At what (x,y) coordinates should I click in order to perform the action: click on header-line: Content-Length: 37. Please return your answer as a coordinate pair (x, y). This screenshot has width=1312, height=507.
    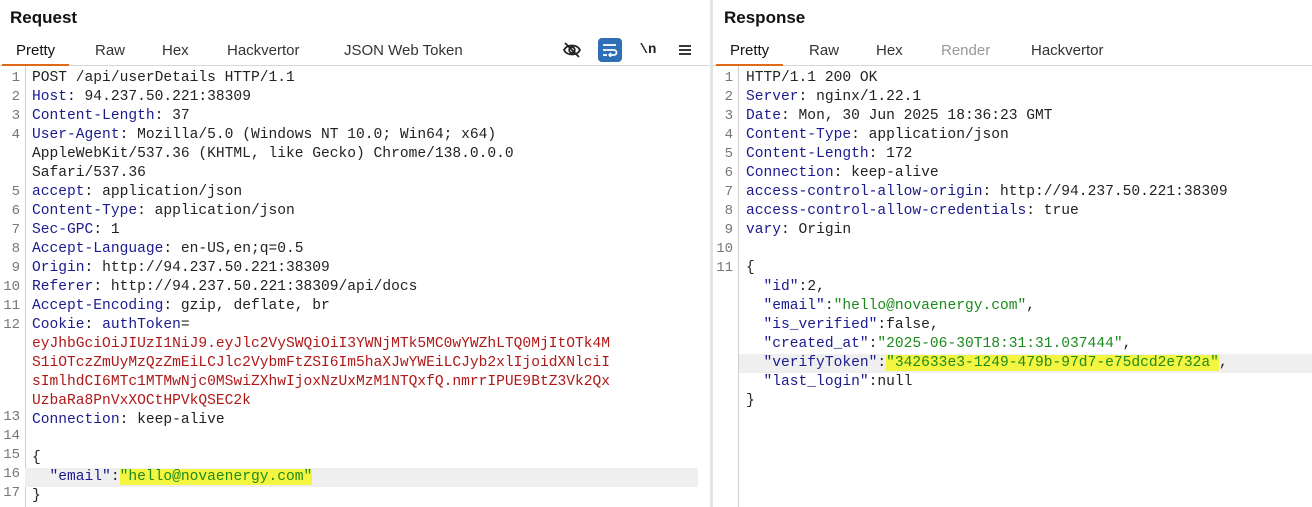
    Looking at the image, I should click on (111, 116).